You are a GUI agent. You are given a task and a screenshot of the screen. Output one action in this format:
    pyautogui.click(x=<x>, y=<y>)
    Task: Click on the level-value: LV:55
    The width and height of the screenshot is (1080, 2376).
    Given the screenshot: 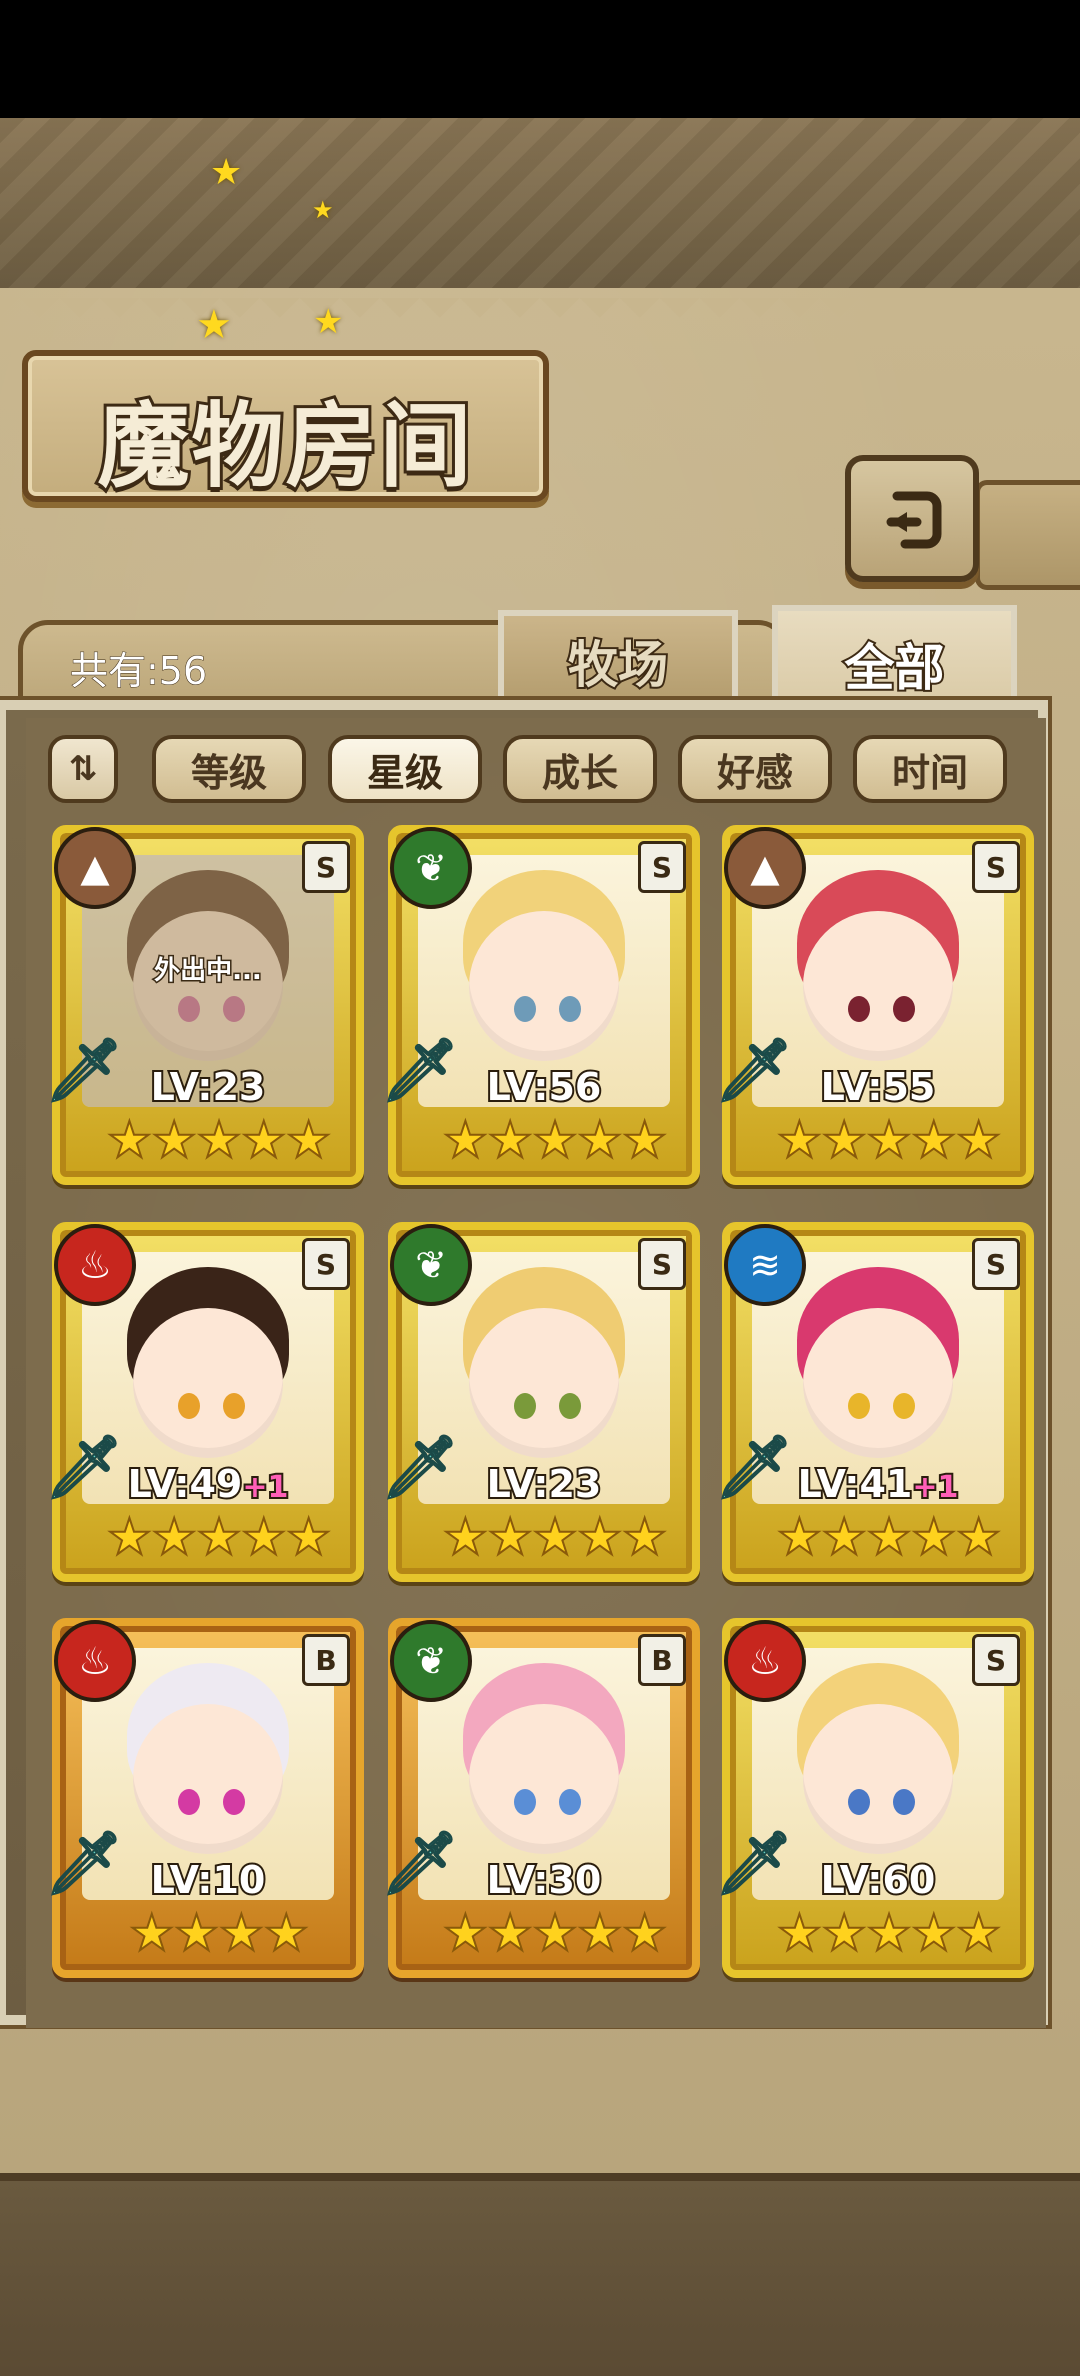 What is the action you would take?
    pyautogui.click(x=878, y=1087)
    